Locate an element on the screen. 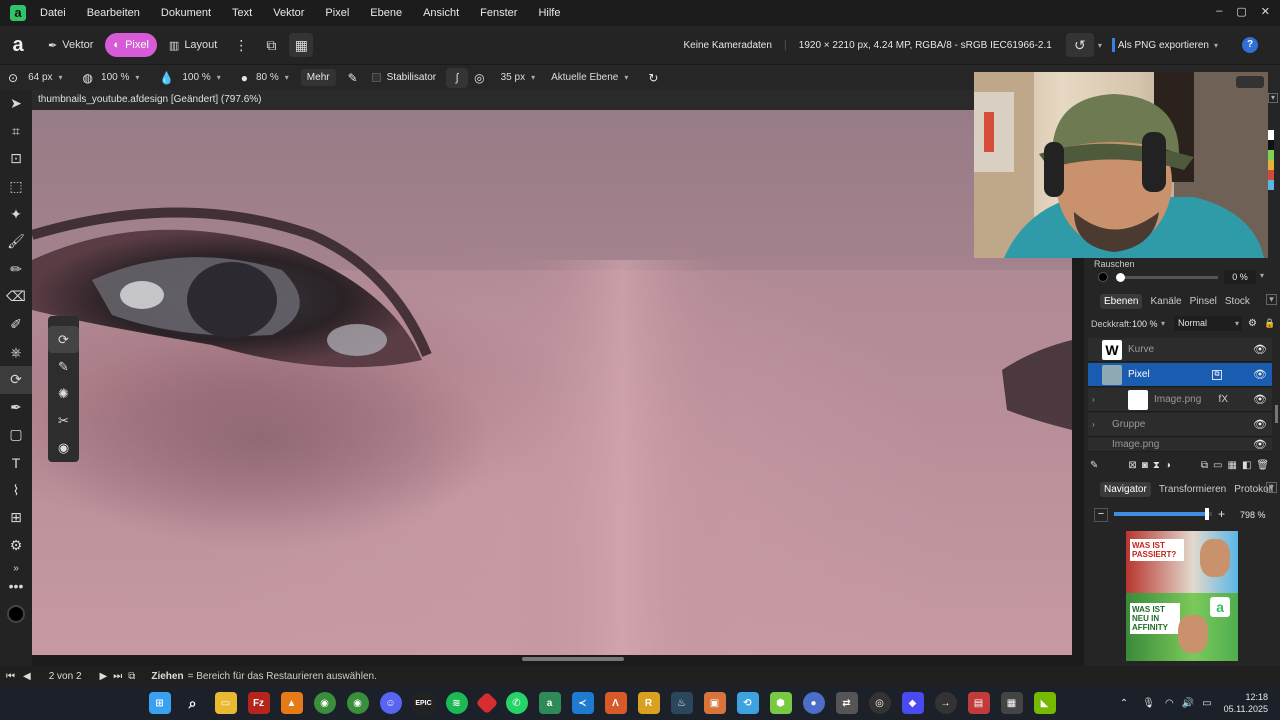  menu-datei: Datei is located at coordinates (53, 13).